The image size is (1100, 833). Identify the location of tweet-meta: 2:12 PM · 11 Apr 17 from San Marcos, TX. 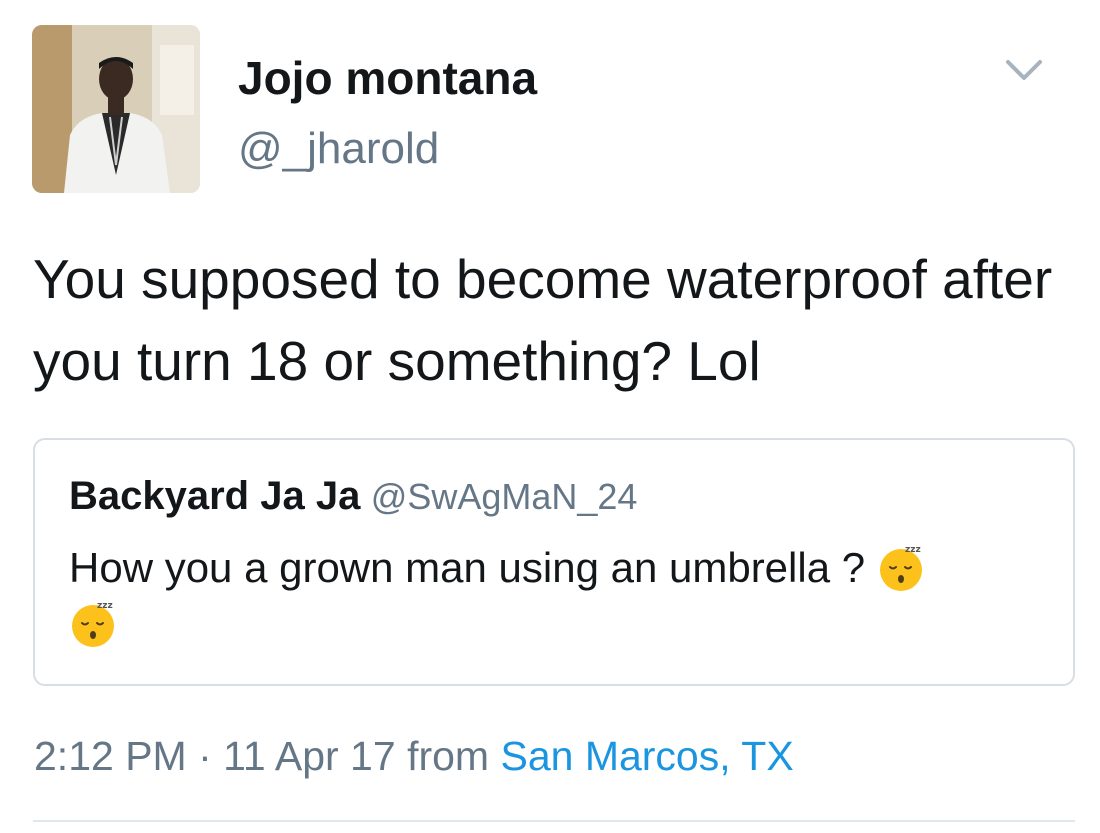
(414, 756).